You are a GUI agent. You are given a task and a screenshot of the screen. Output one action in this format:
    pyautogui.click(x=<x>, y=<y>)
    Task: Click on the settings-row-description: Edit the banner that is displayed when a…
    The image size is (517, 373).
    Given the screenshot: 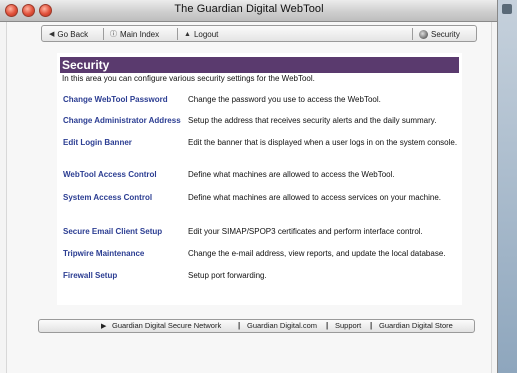 What is the action you would take?
    pyautogui.click(x=323, y=142)
    